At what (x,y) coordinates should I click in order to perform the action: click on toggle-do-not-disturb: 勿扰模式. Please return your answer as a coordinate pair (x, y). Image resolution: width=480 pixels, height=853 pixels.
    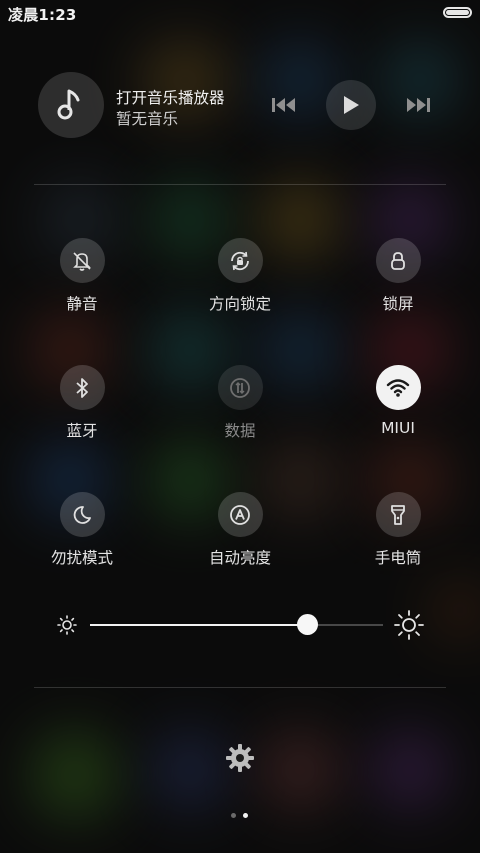
    Looking at the image, I should click on (82, 532).